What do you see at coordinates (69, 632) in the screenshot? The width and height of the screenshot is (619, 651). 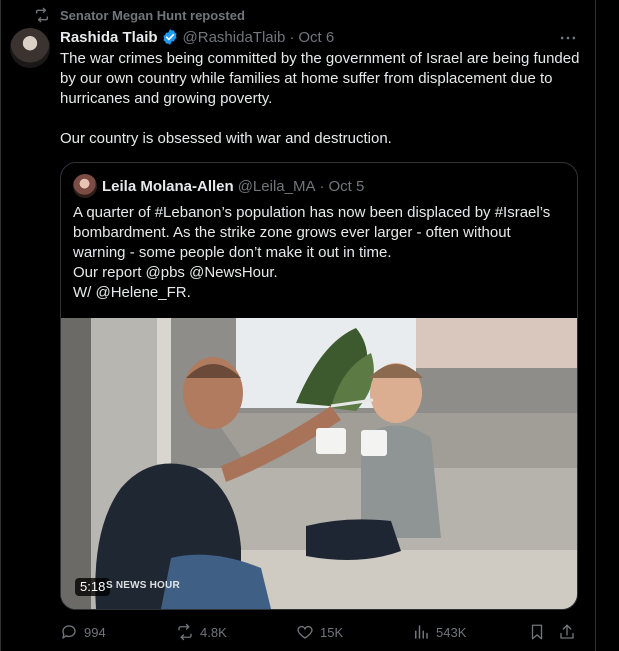 I see `reply-icon` at bounding box center [69, 632].